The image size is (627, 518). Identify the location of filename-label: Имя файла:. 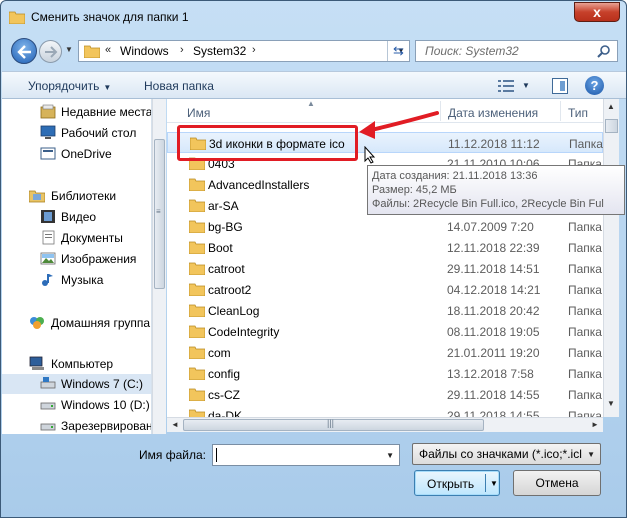
(172, 455).